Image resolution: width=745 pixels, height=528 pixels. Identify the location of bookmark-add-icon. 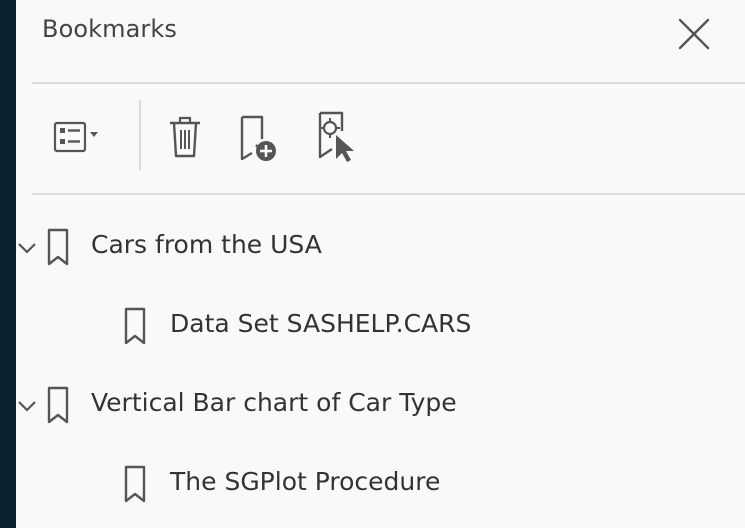
(258, 138).